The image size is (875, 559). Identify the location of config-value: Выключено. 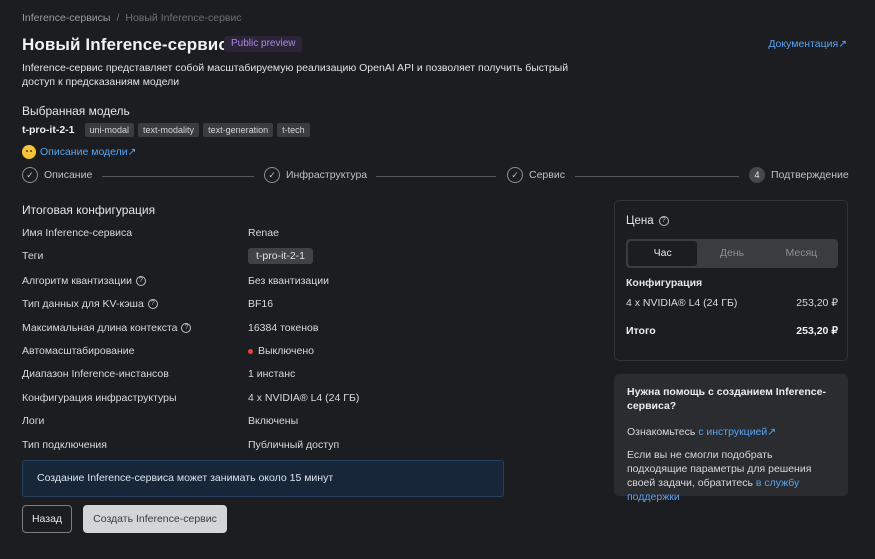
(281, 351).